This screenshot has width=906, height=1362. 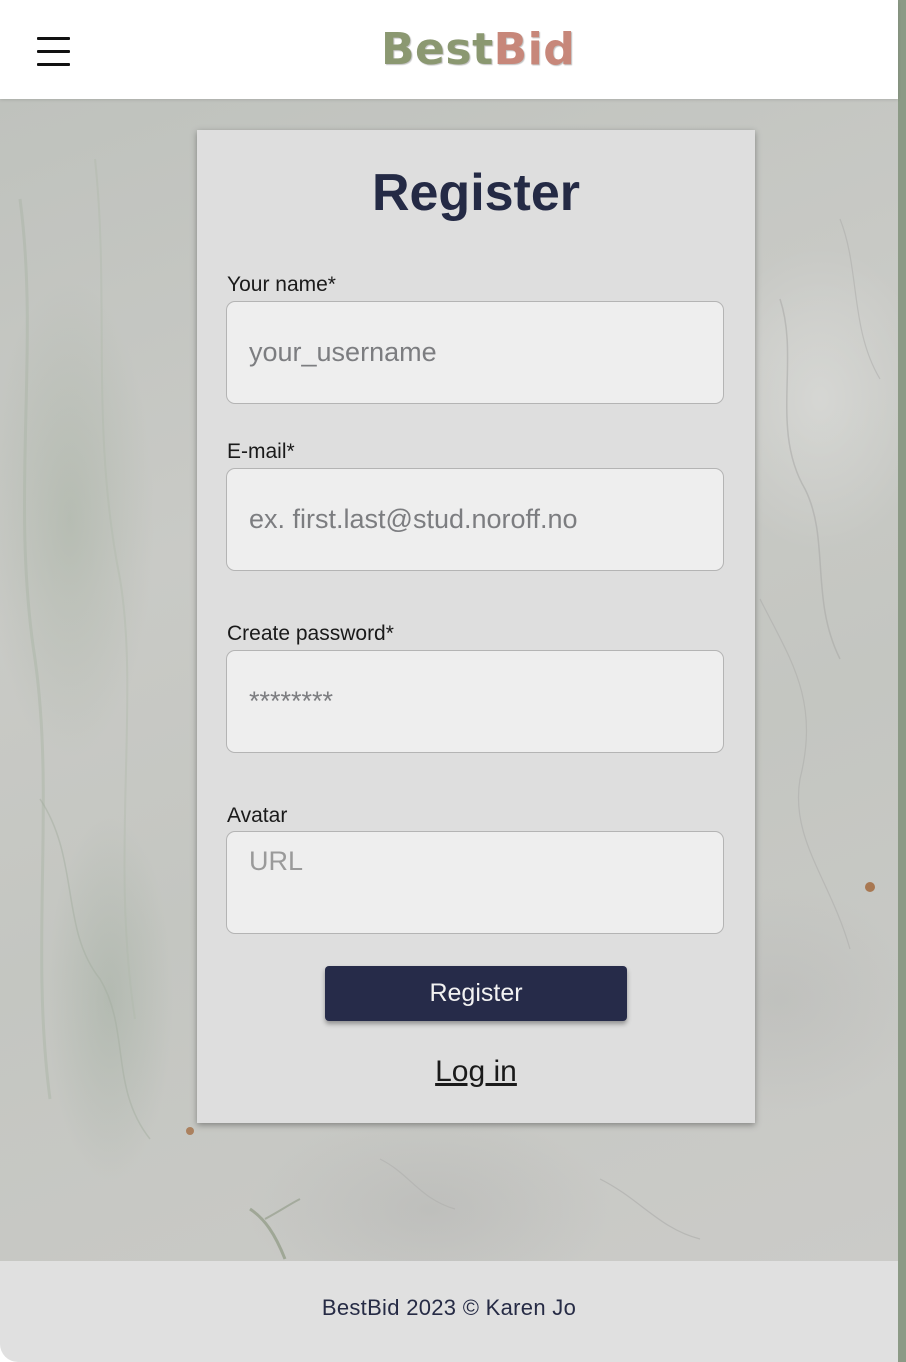 I want to click on site-footer: BestBid 2023 © Karen Jo, so click(x=449, y=1311).